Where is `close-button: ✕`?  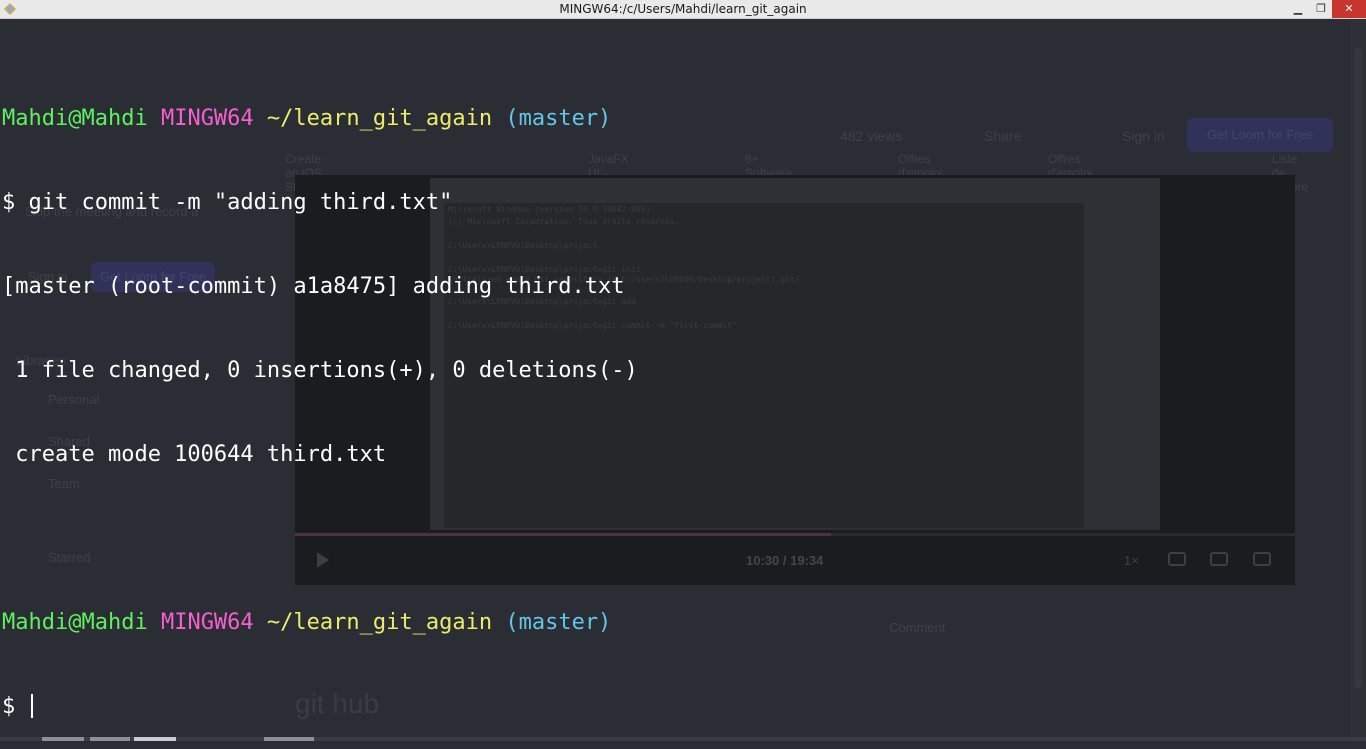
close-button: ✕ is located at coordinates (1349, 9).